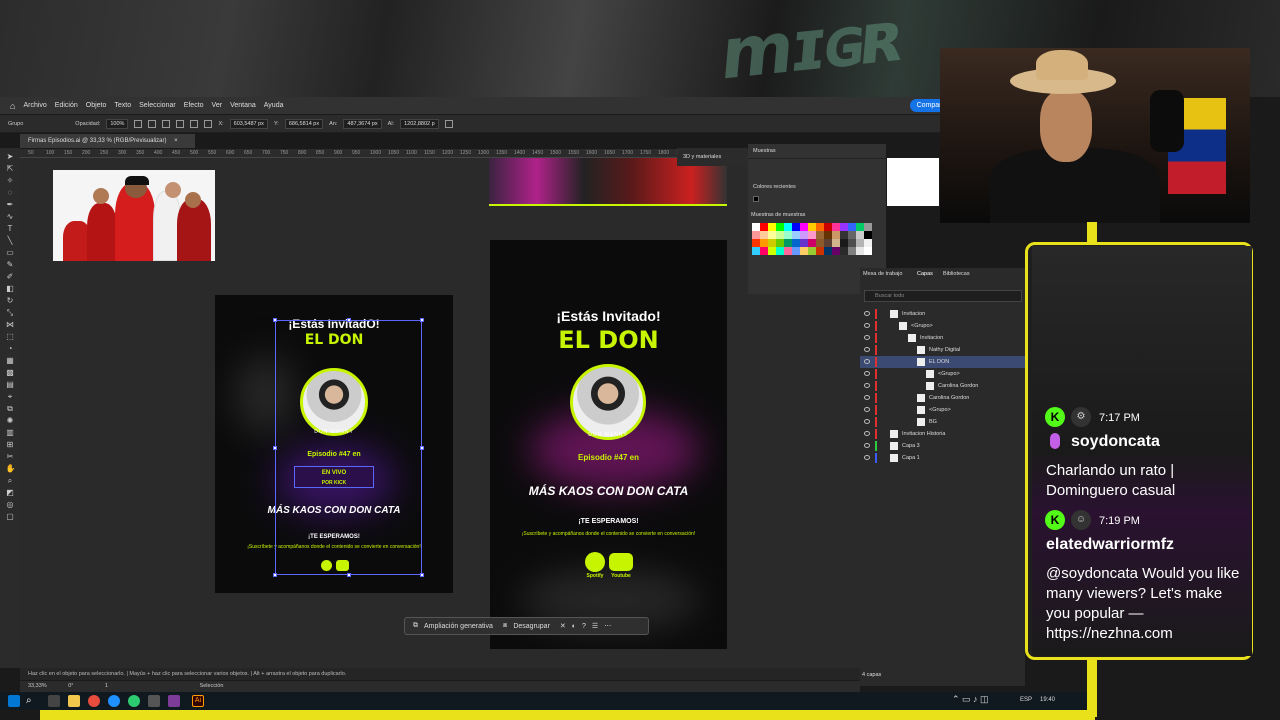 The image size is (1280, 720). What do you see at coordinates (194, 123) in the screenshot?
I see `align-middle-icon` at bounding box center [194, 123].